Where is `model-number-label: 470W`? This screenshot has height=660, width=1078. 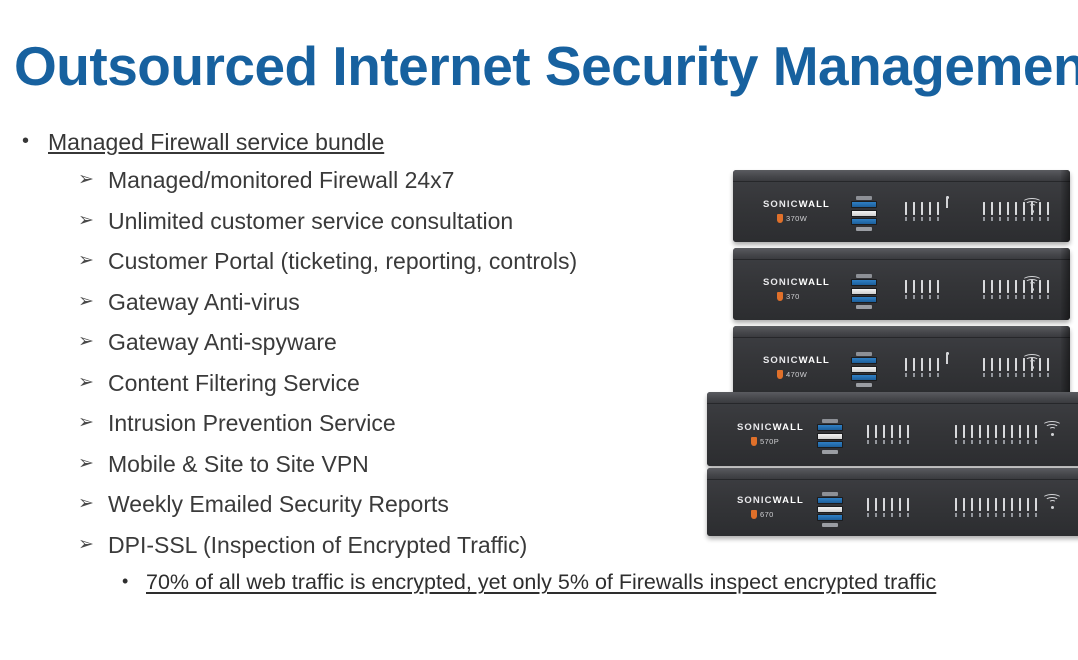
model-number-label: 470W is located at coordinates (797, 374).